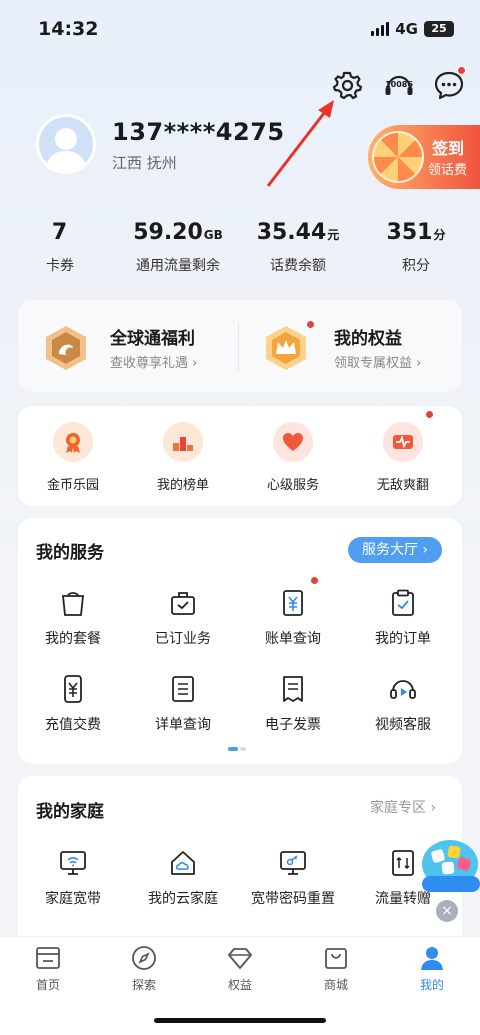 The width and height of the screenshot is (480, 1035). I want to click on service-label: 已订业务, so click(183, 639).